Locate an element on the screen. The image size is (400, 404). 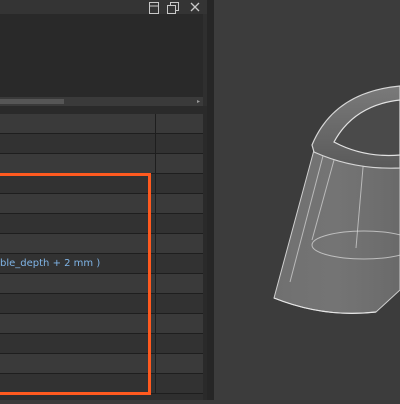
panel-divider is located at coordinates (210, 200).